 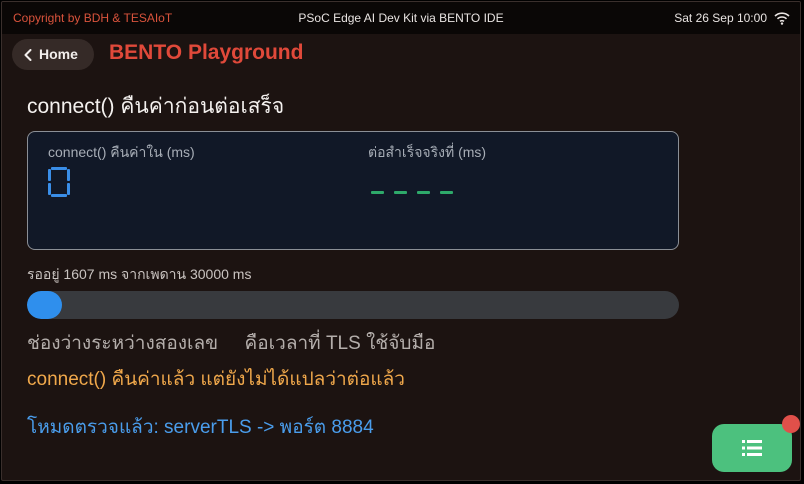 I want to click on menu-button, so click(x=752, y=448).